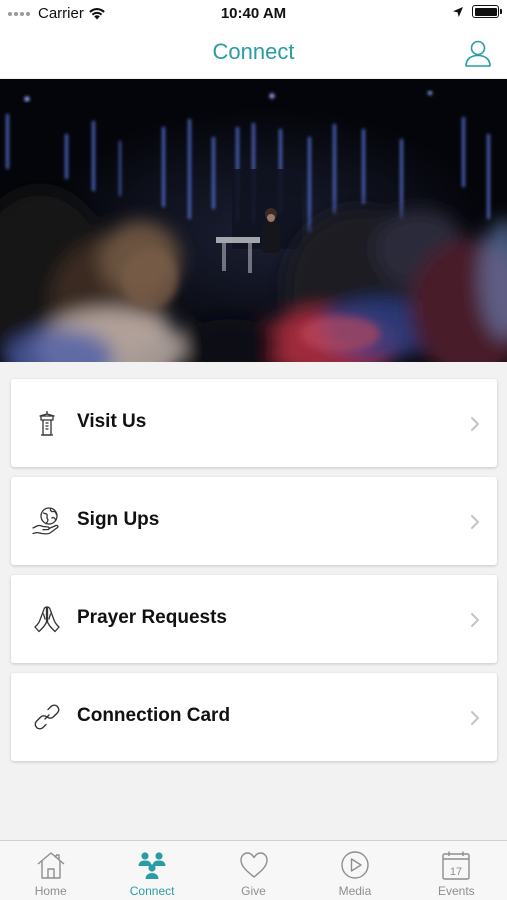  I want to click on menu-item-visit-us: Visit Us, so click(254, 423).